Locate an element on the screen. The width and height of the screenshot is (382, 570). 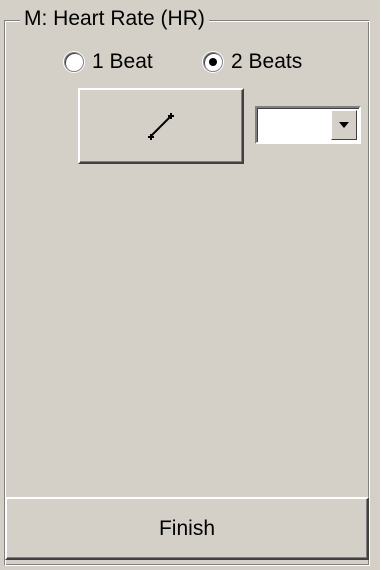
combobox-dropdown-button is located at coordinates (344, 125).